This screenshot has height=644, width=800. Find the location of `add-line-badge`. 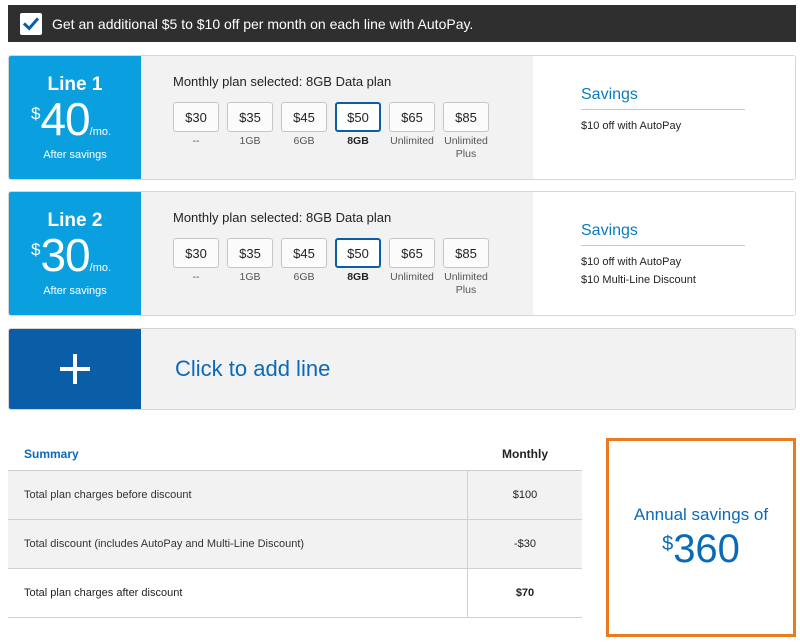

add-line-badge is located at coordinates (75, 369).